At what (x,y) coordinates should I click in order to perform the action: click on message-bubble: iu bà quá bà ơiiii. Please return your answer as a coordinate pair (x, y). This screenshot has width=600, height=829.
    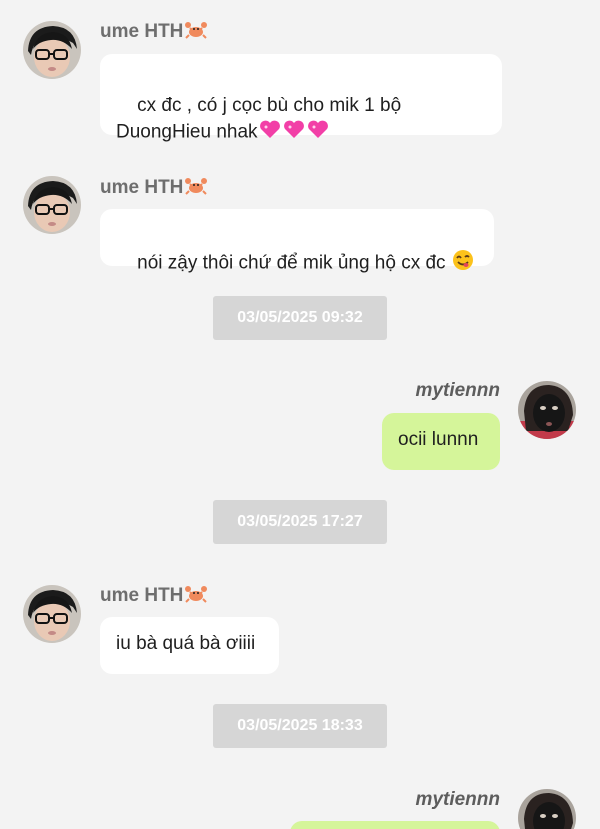
    Looking at the image, I should click on (189, 645).